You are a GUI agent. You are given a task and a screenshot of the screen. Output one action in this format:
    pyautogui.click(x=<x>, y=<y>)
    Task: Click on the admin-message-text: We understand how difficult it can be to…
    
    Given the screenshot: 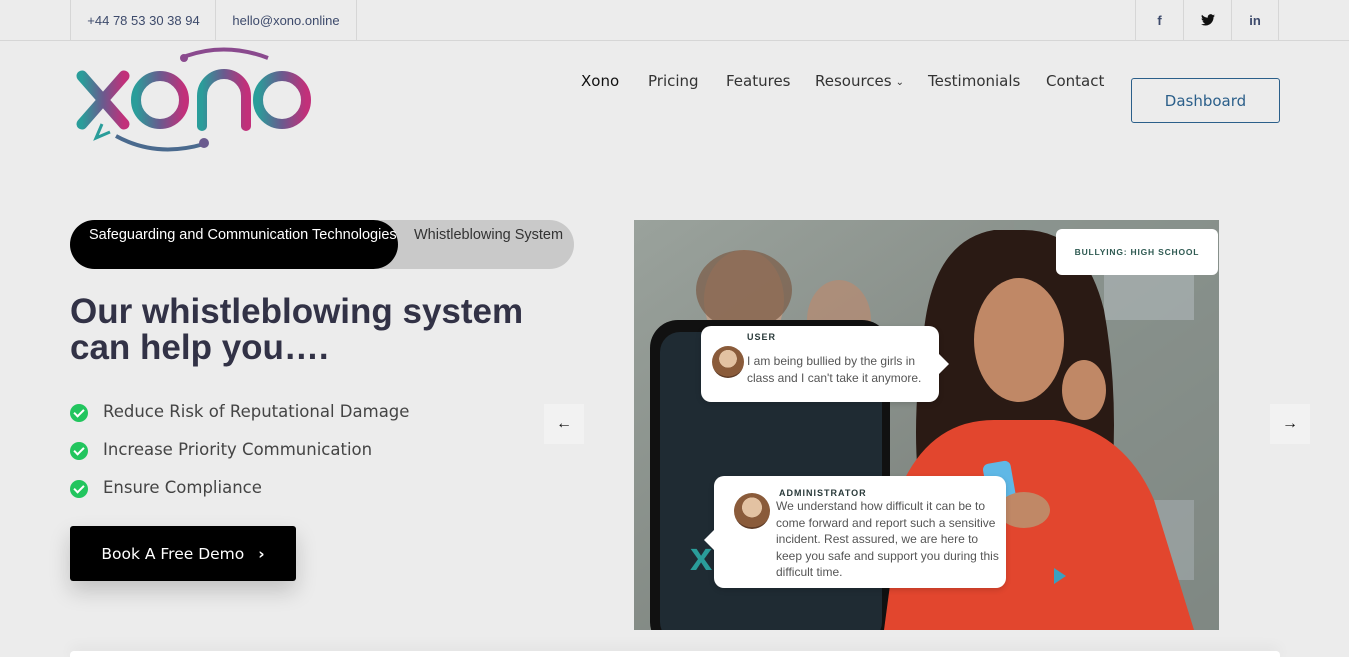 What is the action you would take?
    pyautogui.click(x=887, y=539)
    